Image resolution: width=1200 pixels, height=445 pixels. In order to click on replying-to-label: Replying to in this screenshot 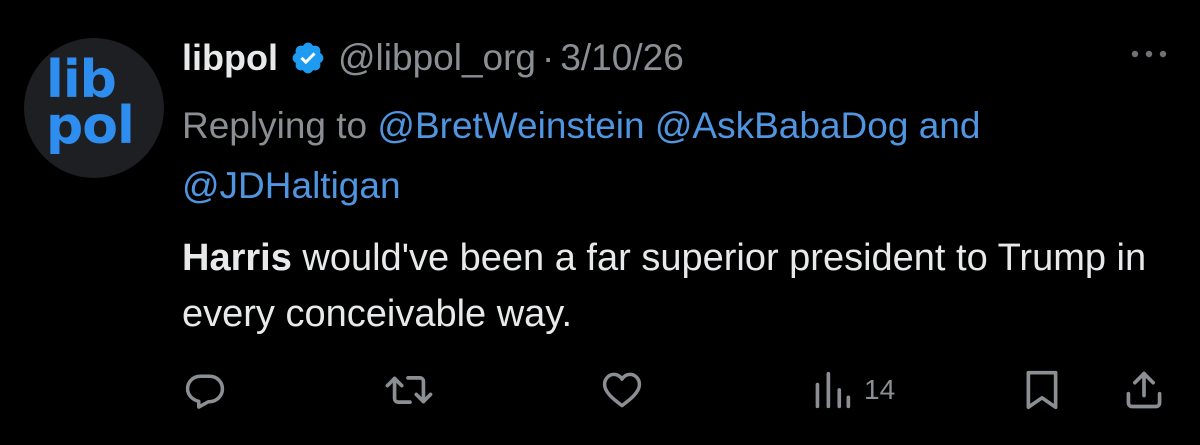, I will do `click(275, 125)`.